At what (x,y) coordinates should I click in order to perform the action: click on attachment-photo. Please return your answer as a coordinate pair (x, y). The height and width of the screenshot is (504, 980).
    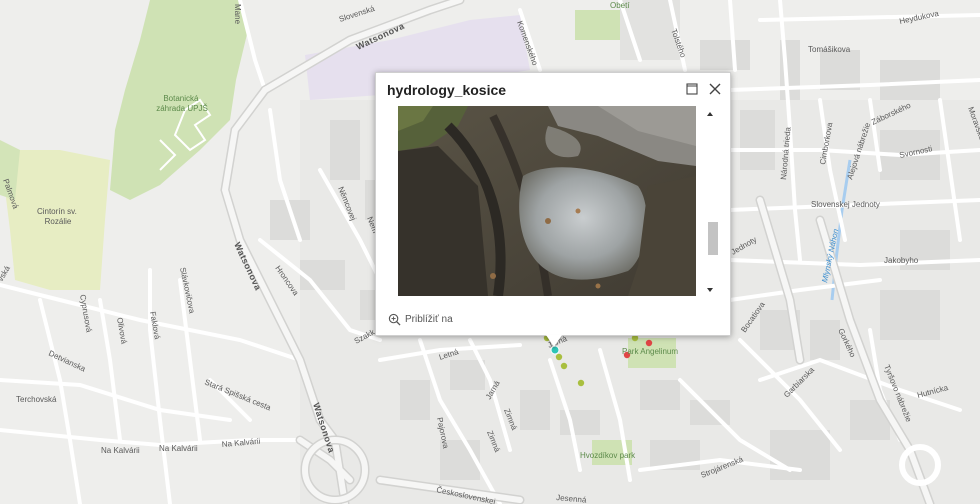
    Looking at the image, I should click on (547, 201).